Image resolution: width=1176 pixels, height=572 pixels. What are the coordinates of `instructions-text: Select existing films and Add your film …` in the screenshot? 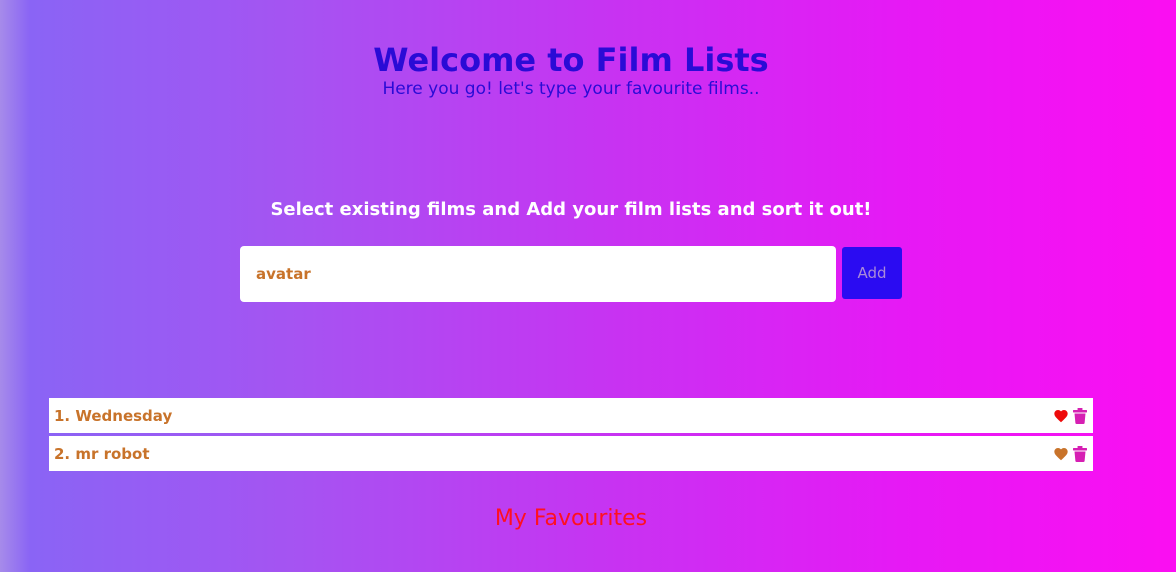 It's located at (571, 209).